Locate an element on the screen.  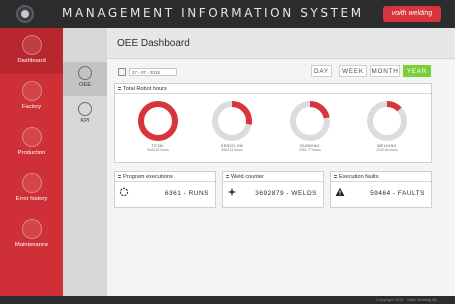
execution-faults-panel: Execution faults 59464 - FAULTS is located at coordinates (381, 189).